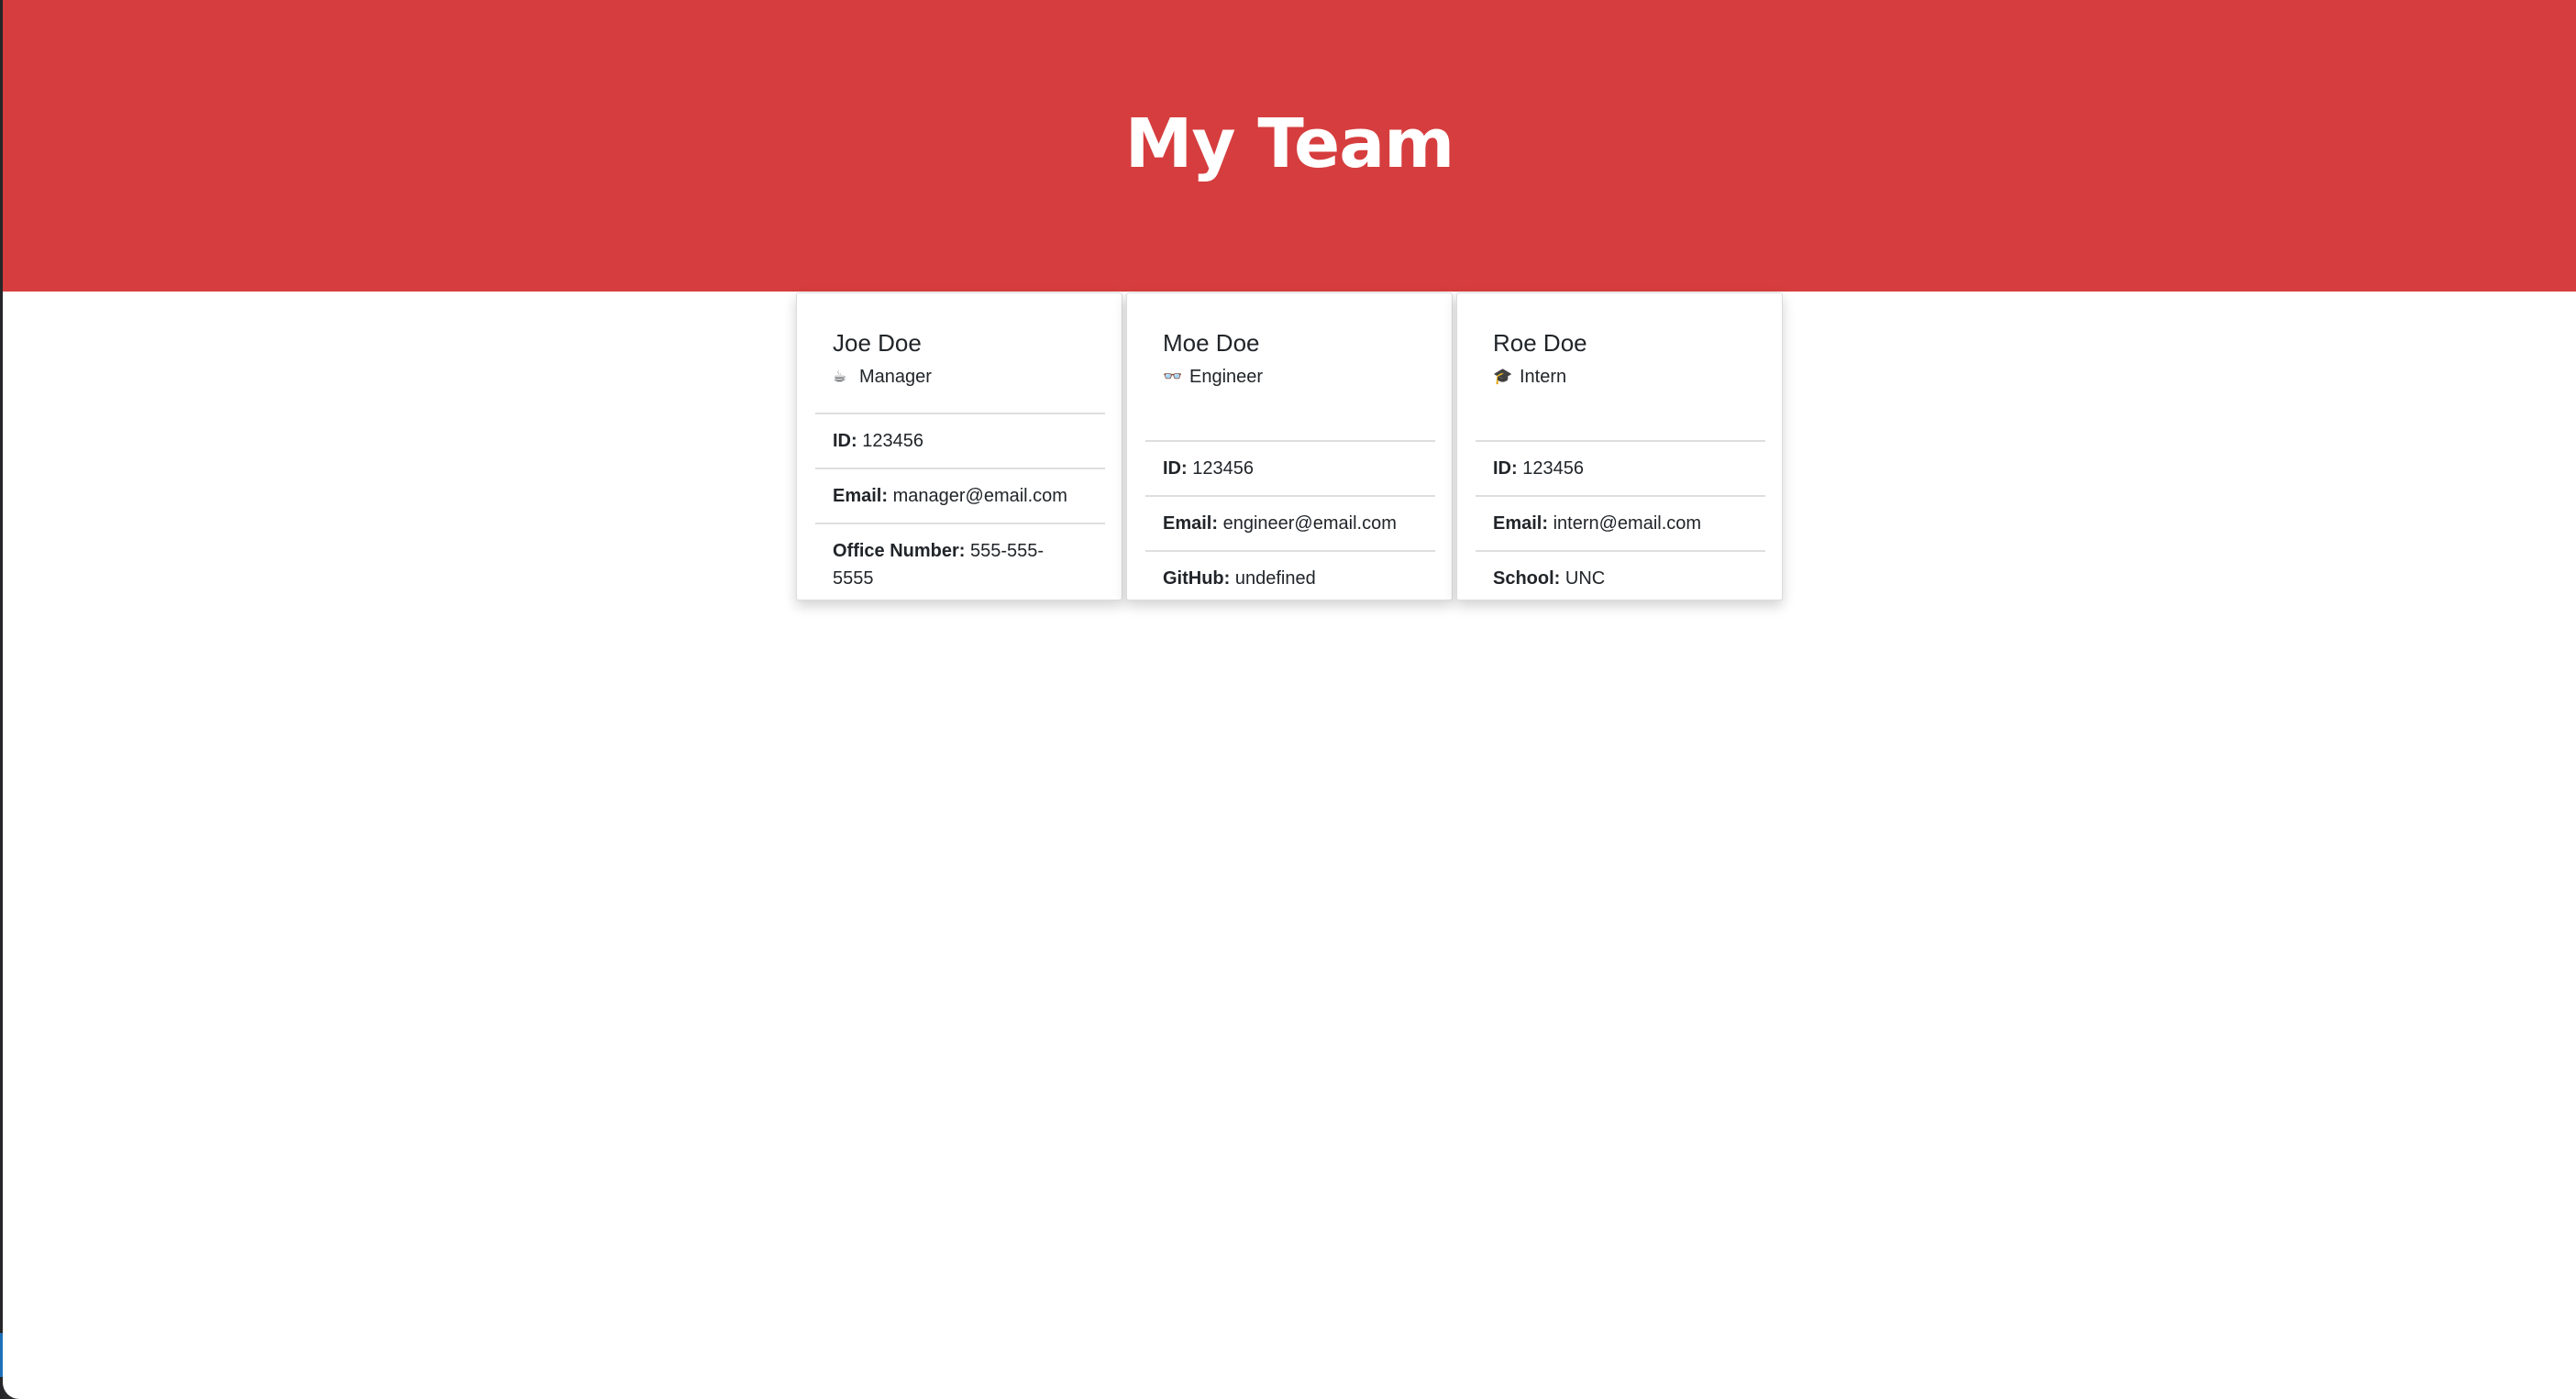 The image size is (2576, 1399). Describe the element at coordinates (1540, 343) in the screenshot. I see `employee-name: Roe Doe` at that location.